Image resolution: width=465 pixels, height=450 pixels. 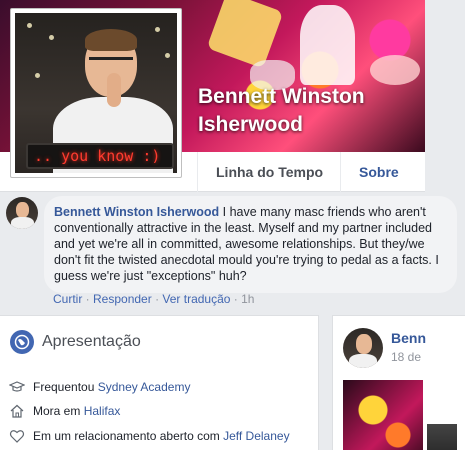 I want to click on comment-actions: Curtir · Responder · Ver tradução · 1h, so click(x=153, y=299).